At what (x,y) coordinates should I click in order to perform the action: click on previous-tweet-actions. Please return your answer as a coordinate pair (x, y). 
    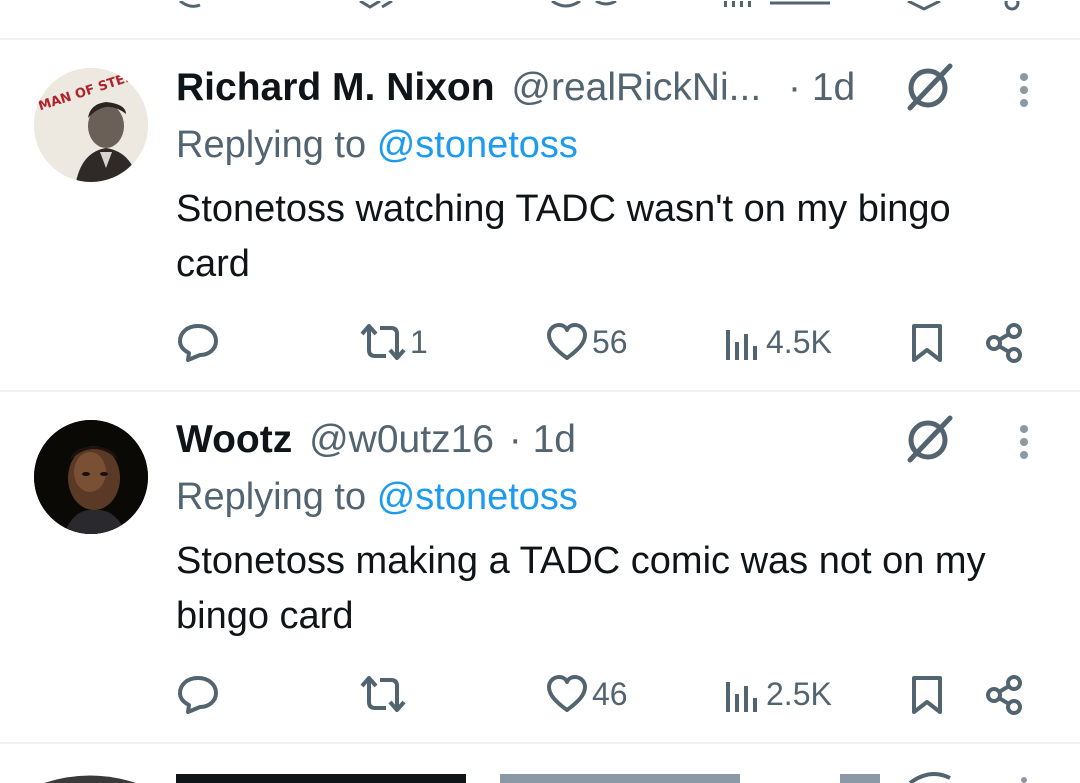
    Looking at the image, I should click on (540, 6).